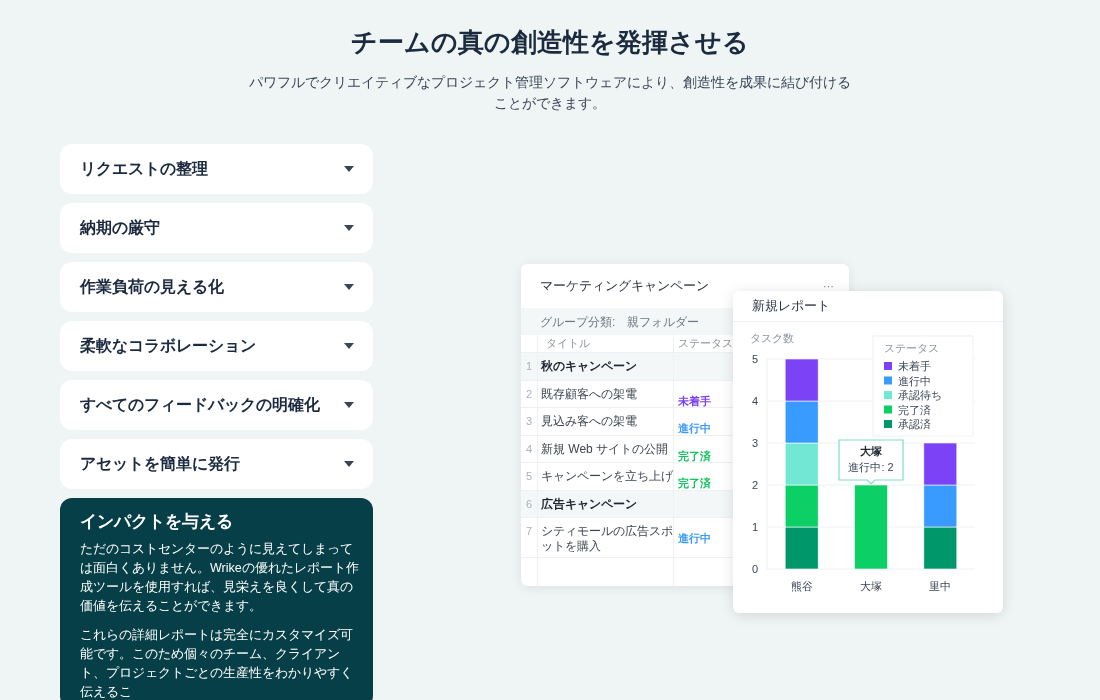  What do you see at coordinates (529, 366) in the screenshot?
I see `row-number: 1` at bounding box center [529, 366].